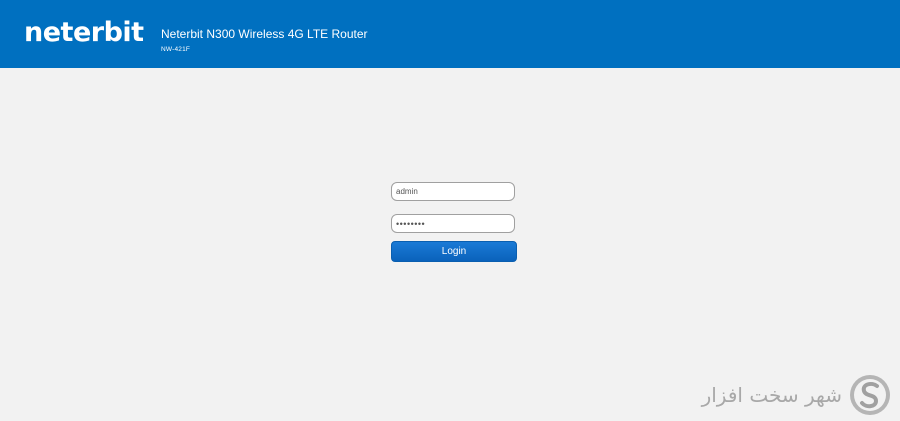  I want to click on username-input, so click(453, 191).